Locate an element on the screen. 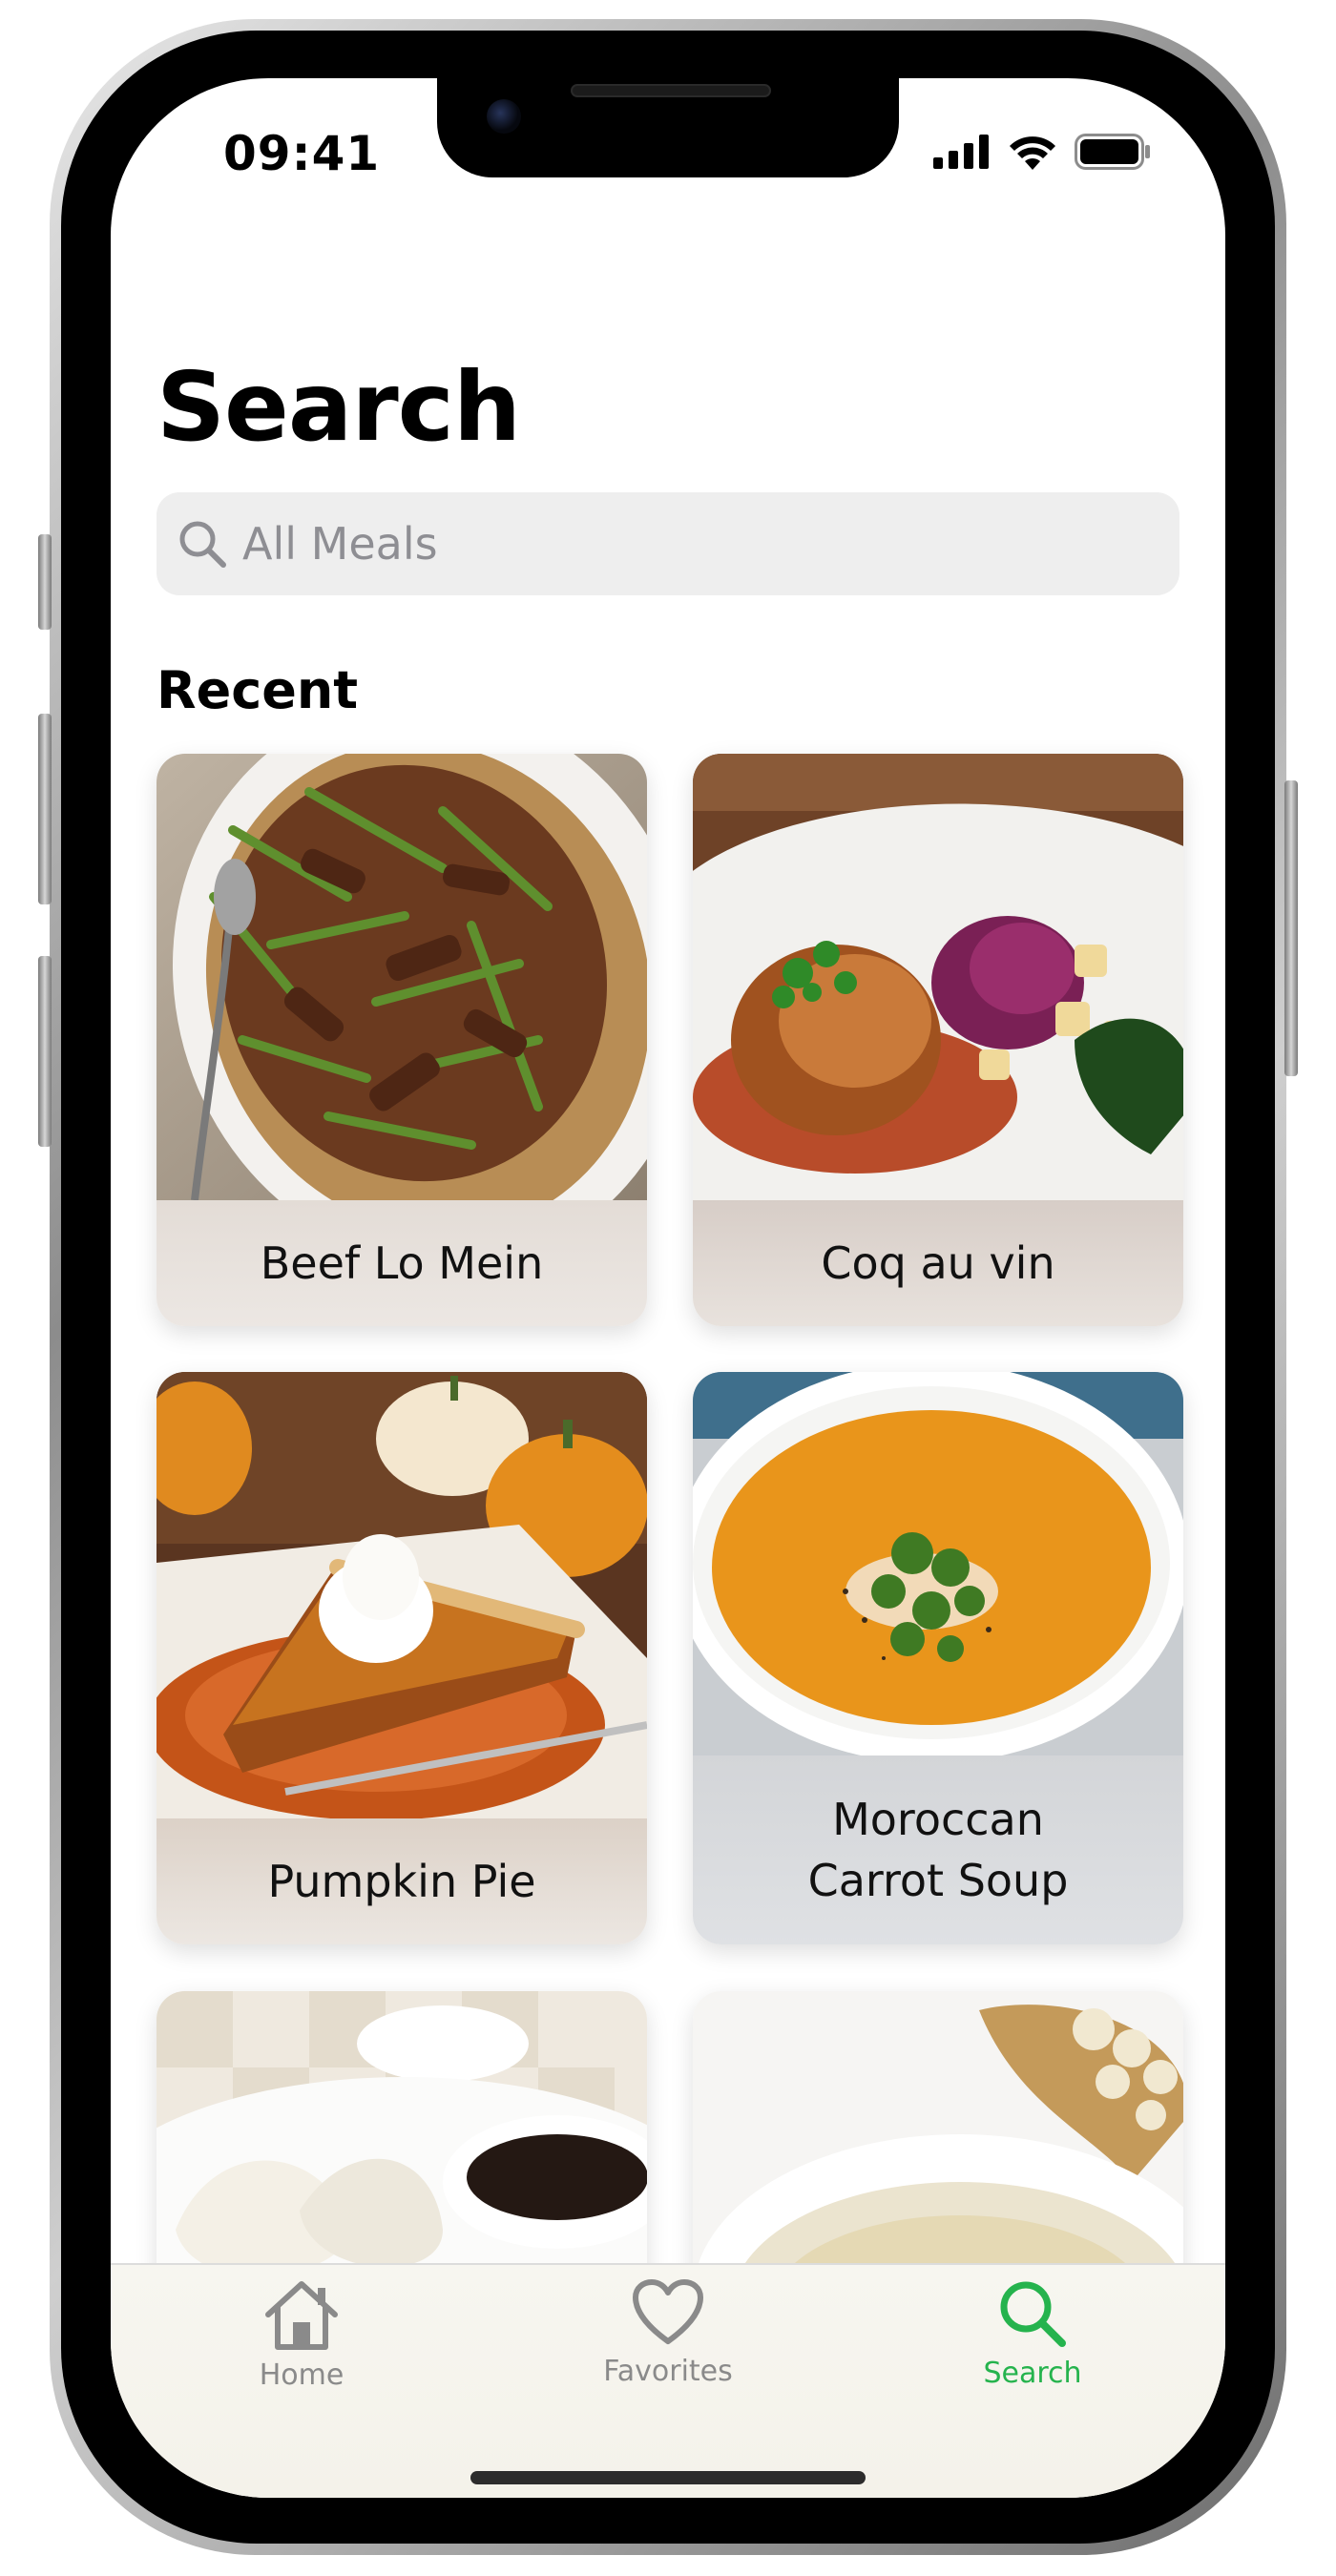 The height and width of the screenshot is (2576, 1336). tab-label: Favorites is located at coordinates (668, 2371).